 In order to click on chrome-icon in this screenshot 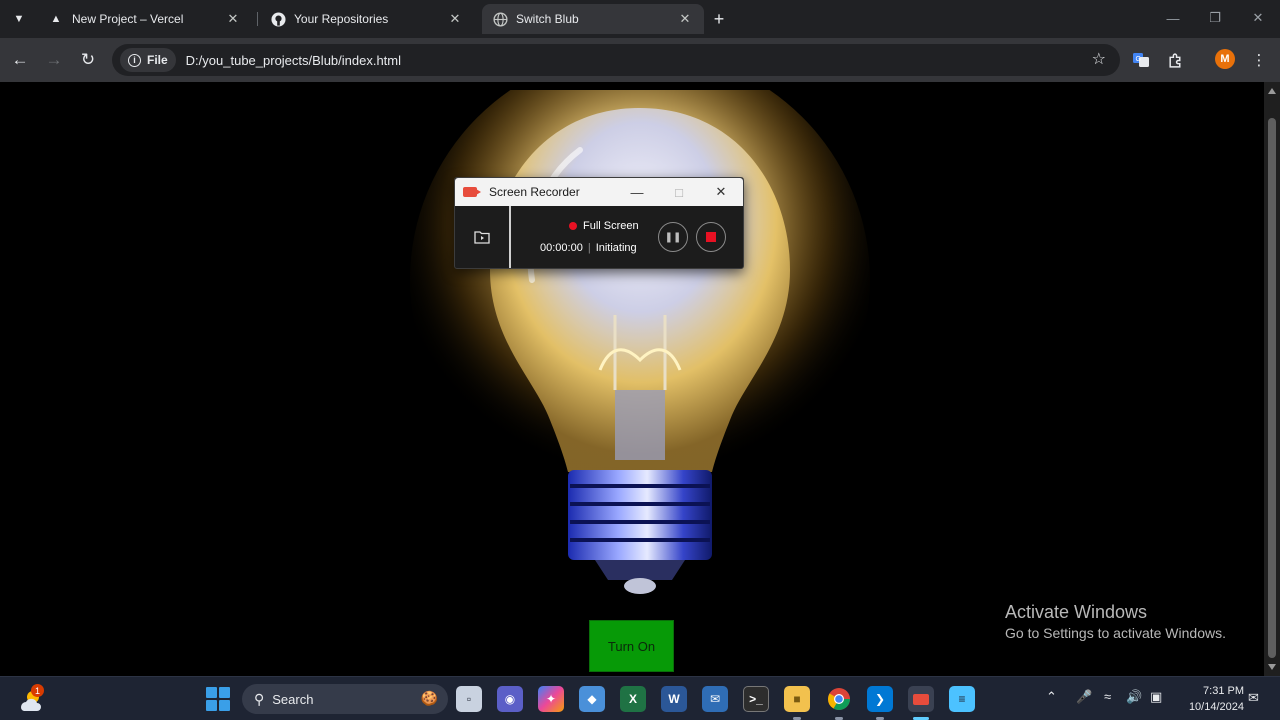, I will do `click(839, 699)`.